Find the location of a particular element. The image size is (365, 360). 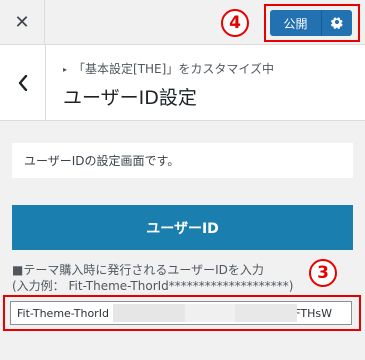

breadcrumb: ▸ 「基本設定[THE]」をカスタマイズ中 is located at coordinates (168, 68).